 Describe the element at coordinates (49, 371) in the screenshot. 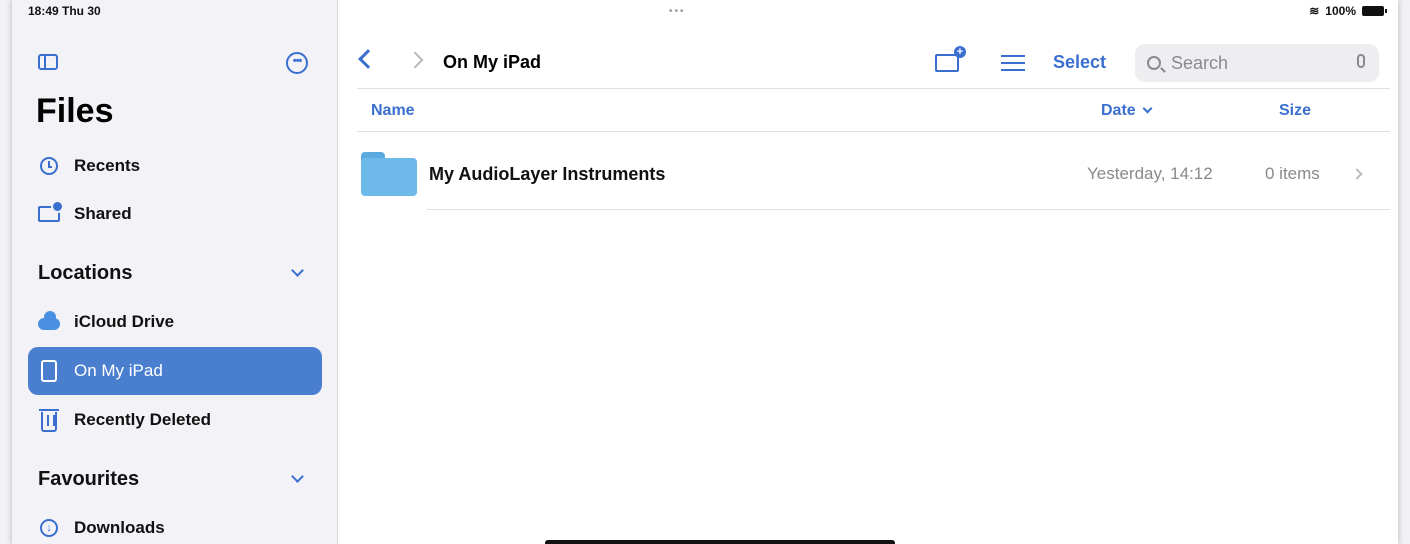

I see `ipad-icon` at that location.